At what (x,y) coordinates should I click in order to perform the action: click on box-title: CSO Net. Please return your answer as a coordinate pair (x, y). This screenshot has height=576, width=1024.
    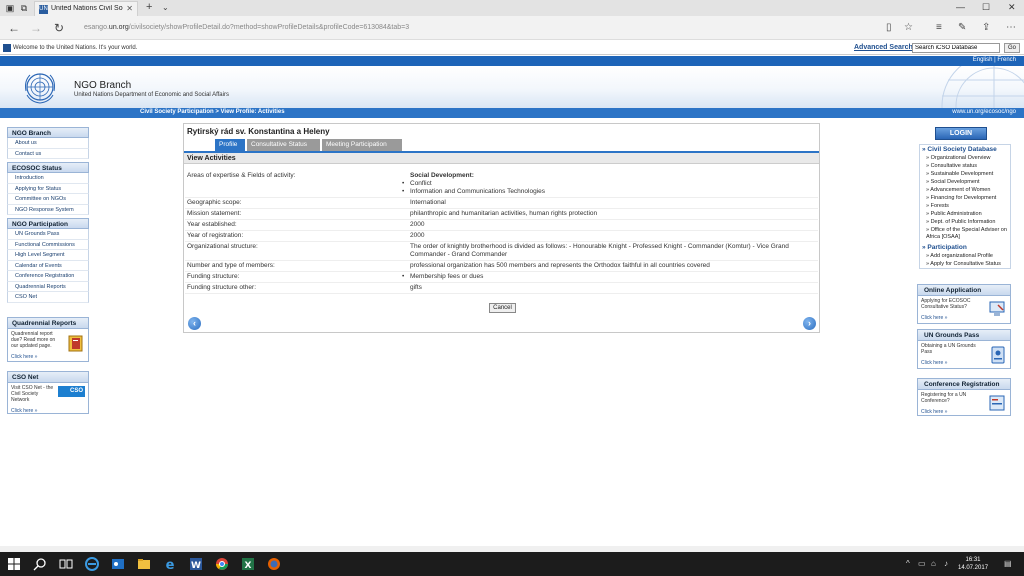
    Looking at the image, I should click on (48, 377).